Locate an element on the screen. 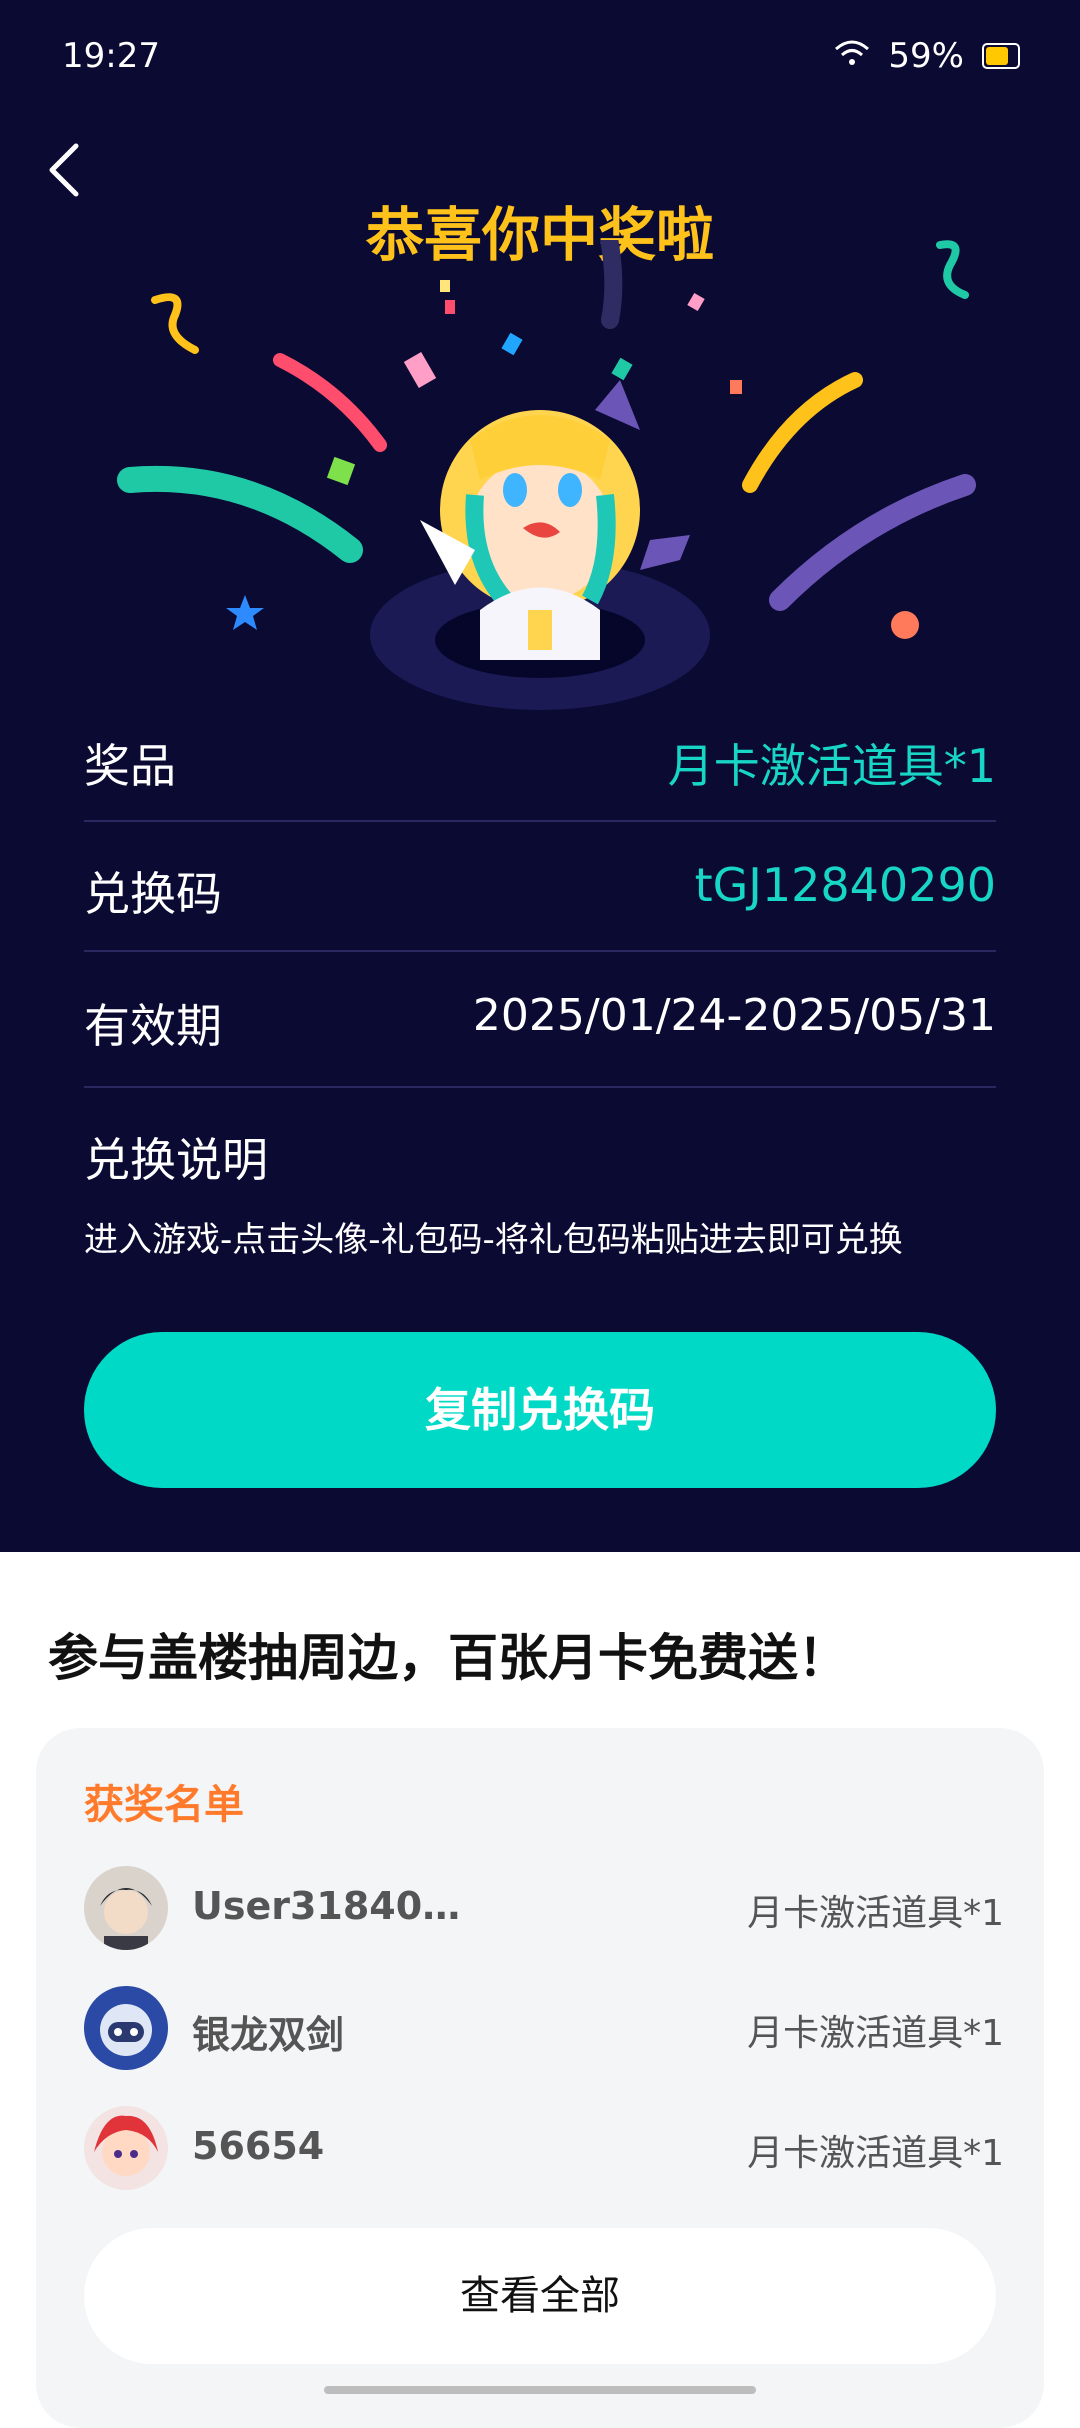 The image size is (1080, 2428). wifi-icon is located at coordinates (852, 56).